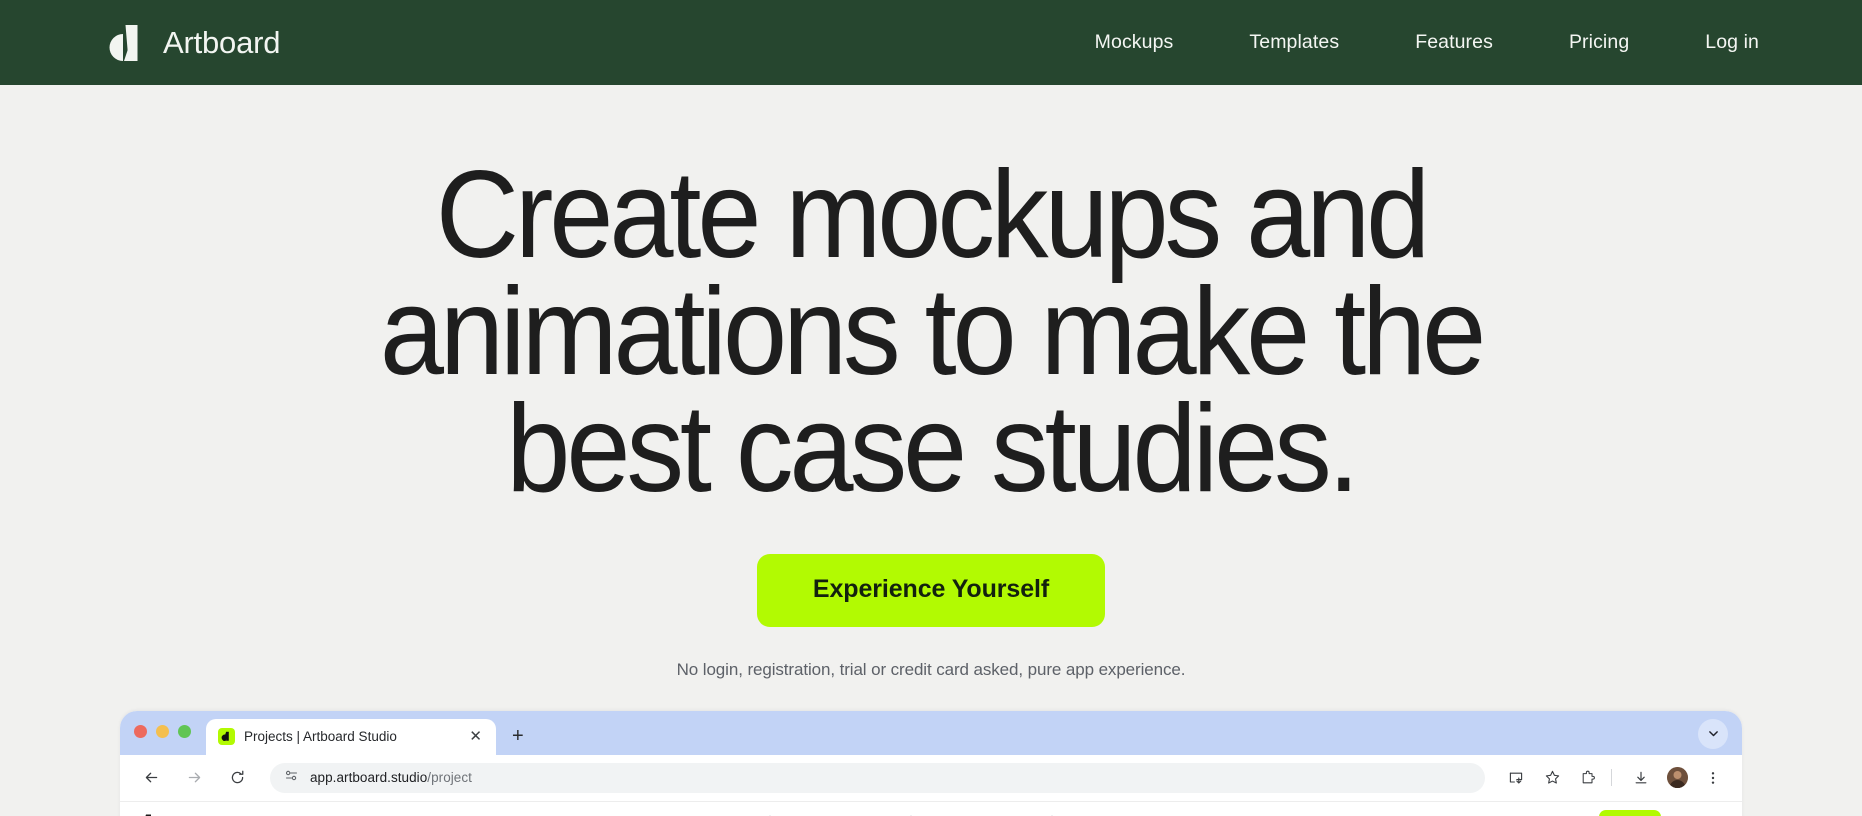 This screenshot has height=816, width=1862. Describe the element at coordinates (1599, 42) in the screenshot. I see `nav-link-pricing: Pricing` at that location.